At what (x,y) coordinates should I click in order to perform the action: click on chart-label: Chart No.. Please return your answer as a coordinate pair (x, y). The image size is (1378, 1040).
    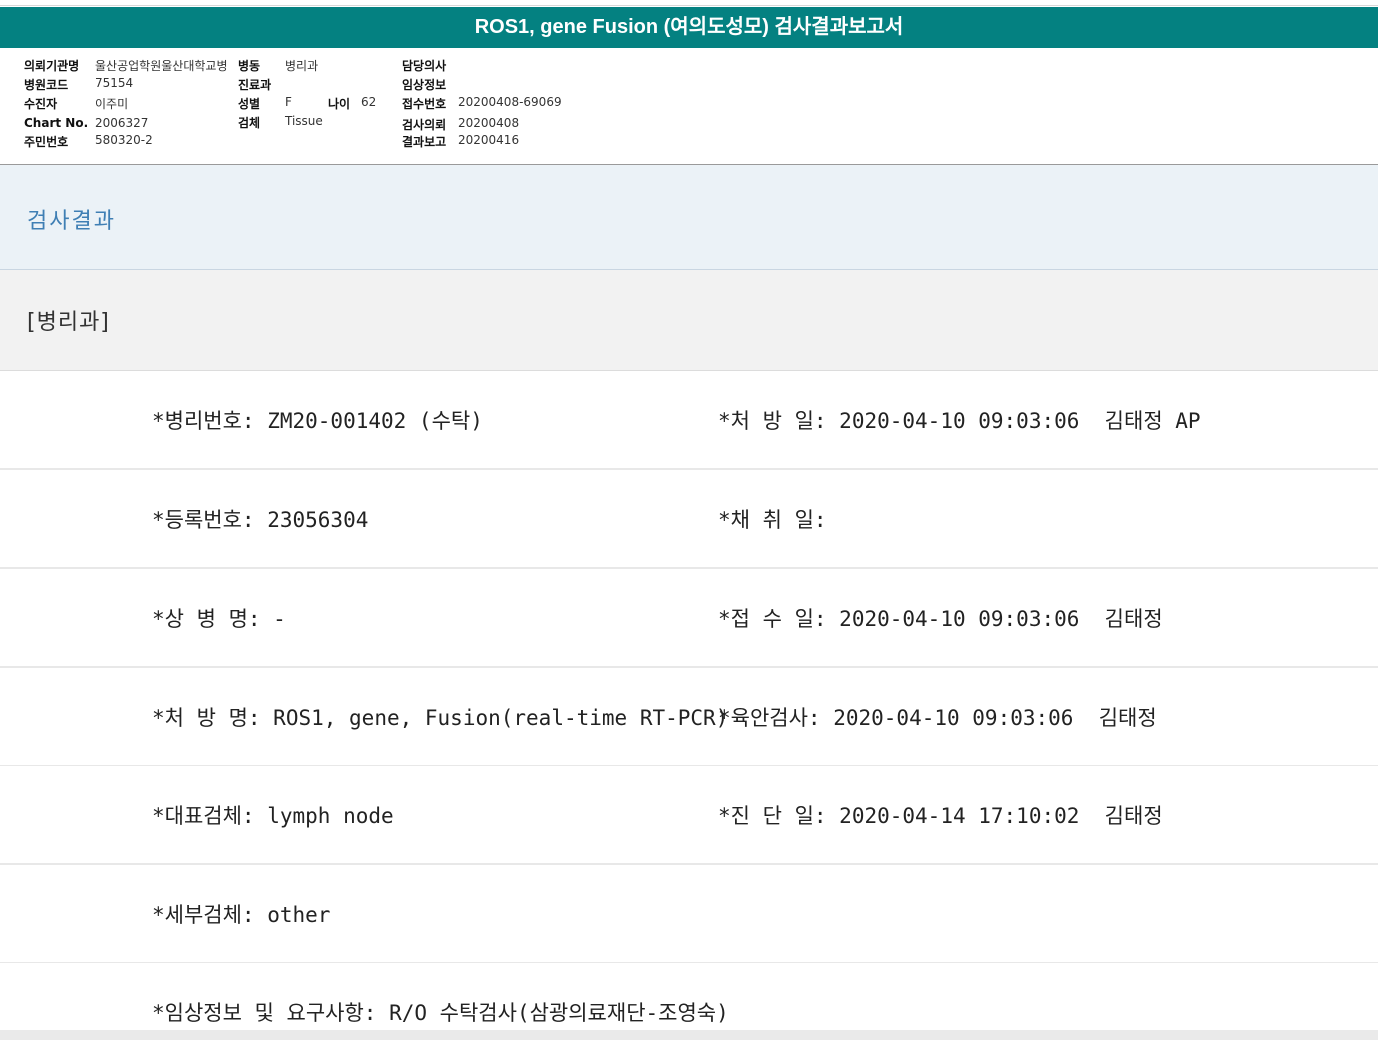
    Looking at the image, I should click on (56, 123).